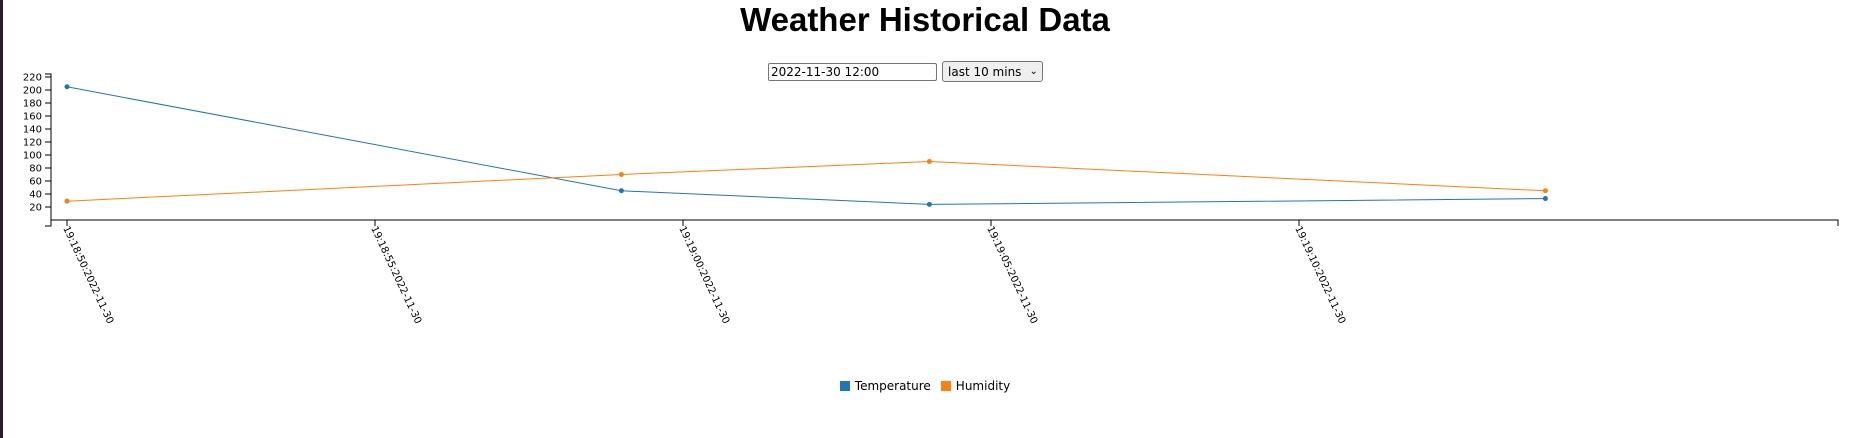  I want to click on humidity-line, so click(806, 181).